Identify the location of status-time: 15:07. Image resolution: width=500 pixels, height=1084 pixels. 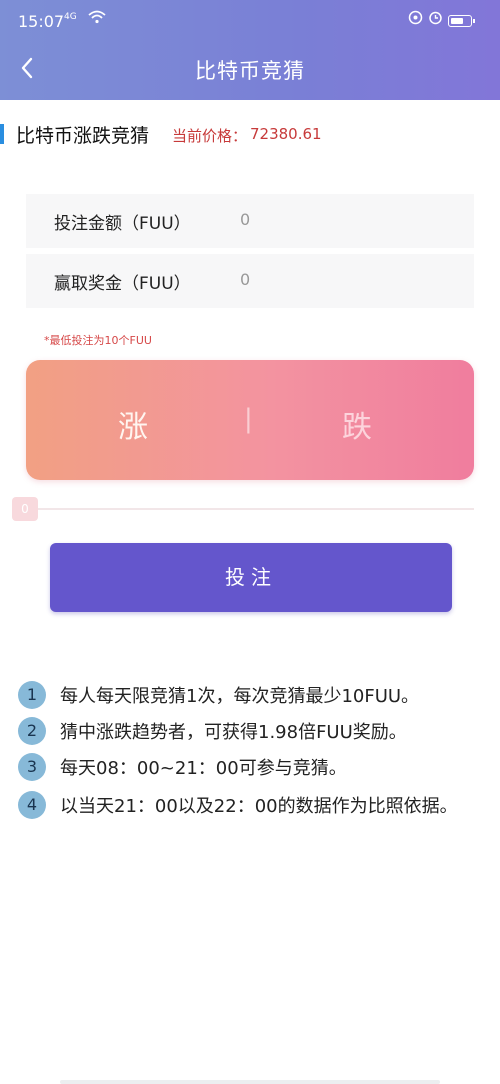
(41, 21).